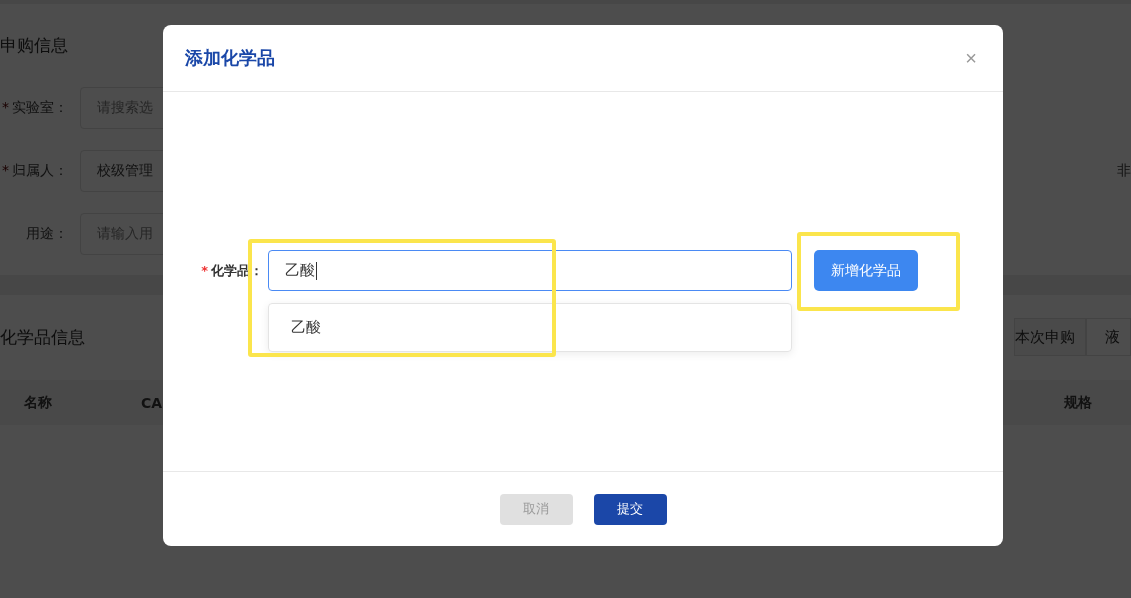 The height and width of the screenshot is (598, 1131). Describe the element at coordinates (530, 327) in the screenshot. I see `suggestion-item: 乙酸` at that location.